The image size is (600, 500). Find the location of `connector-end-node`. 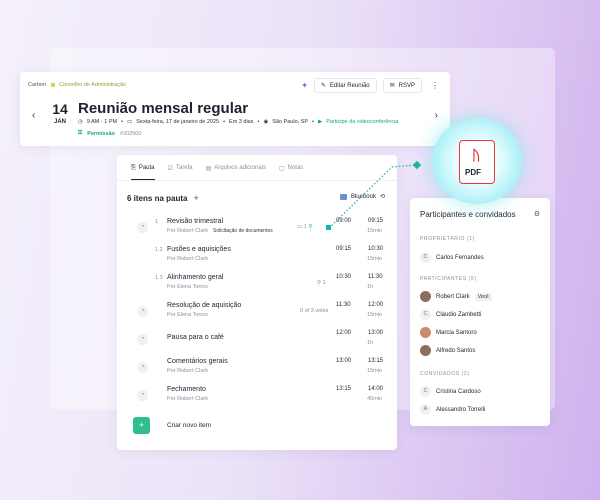

connector-end-node is located at coordinates (417, 165).